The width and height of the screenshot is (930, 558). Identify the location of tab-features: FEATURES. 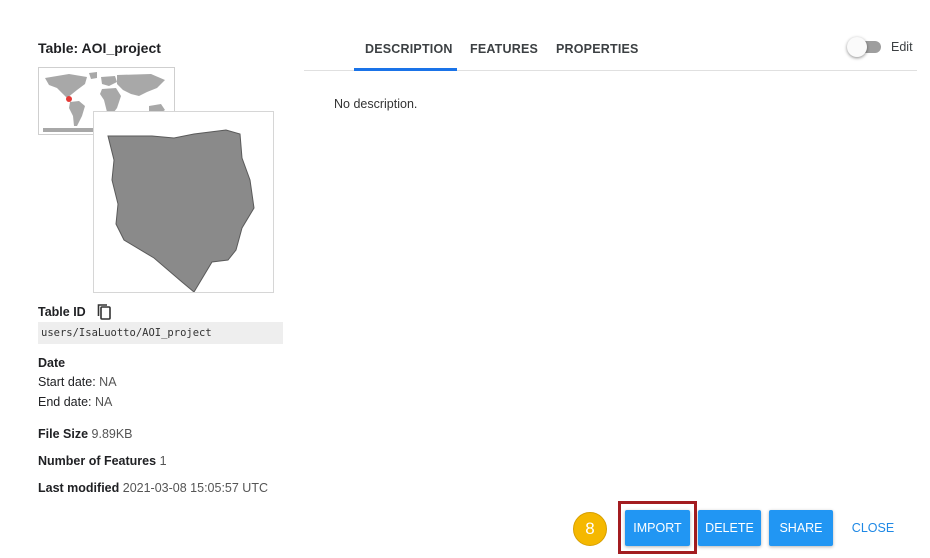
(504, 49).